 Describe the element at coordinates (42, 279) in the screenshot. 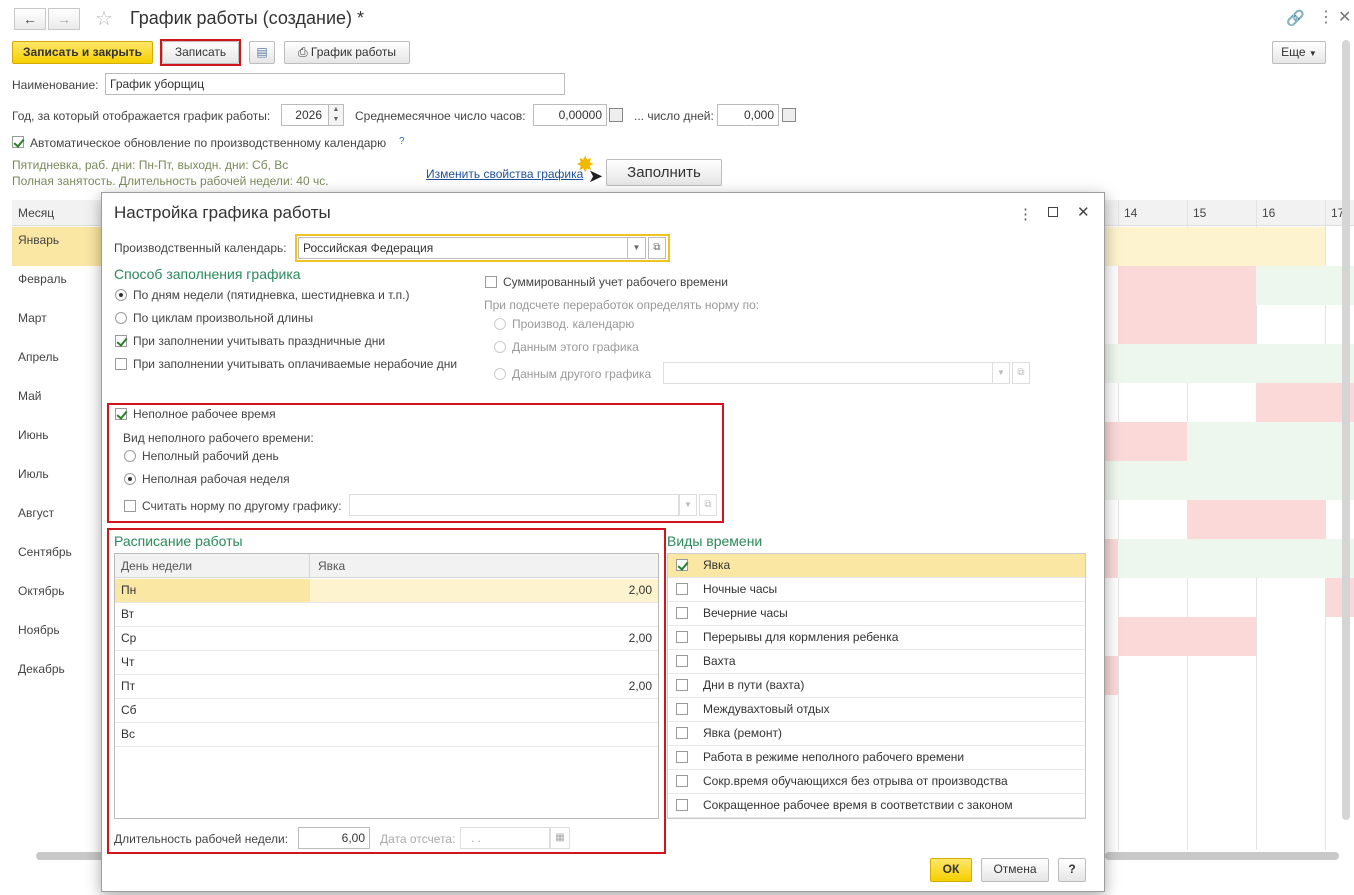

I see `grid-month-label: Февраль` at that location.